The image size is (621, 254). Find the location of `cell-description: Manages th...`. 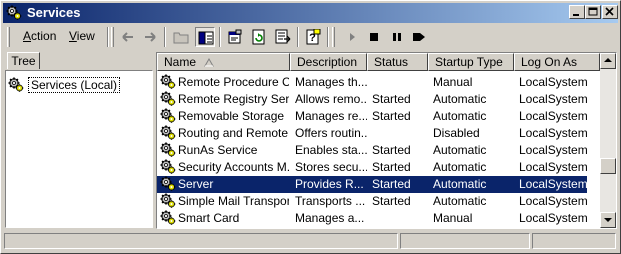

cell-description: Manages th... is located at coordinates (331, 82).